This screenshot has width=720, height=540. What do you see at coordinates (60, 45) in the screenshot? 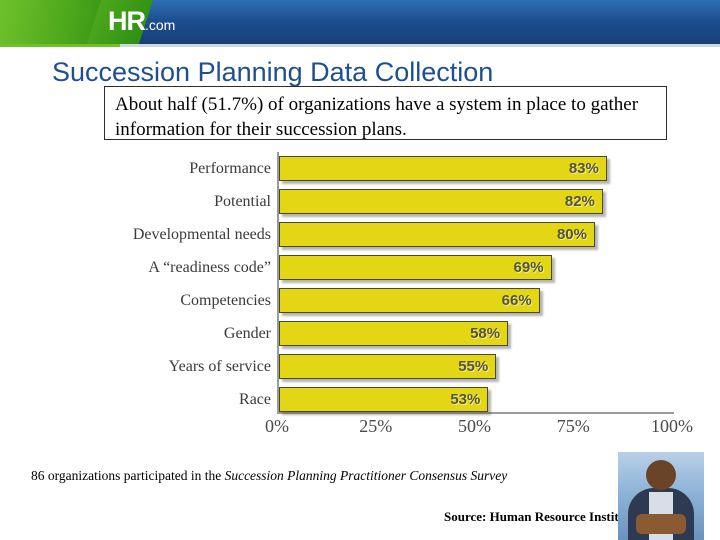
I see `banner-underline-green` at bounding box center [60, 45].